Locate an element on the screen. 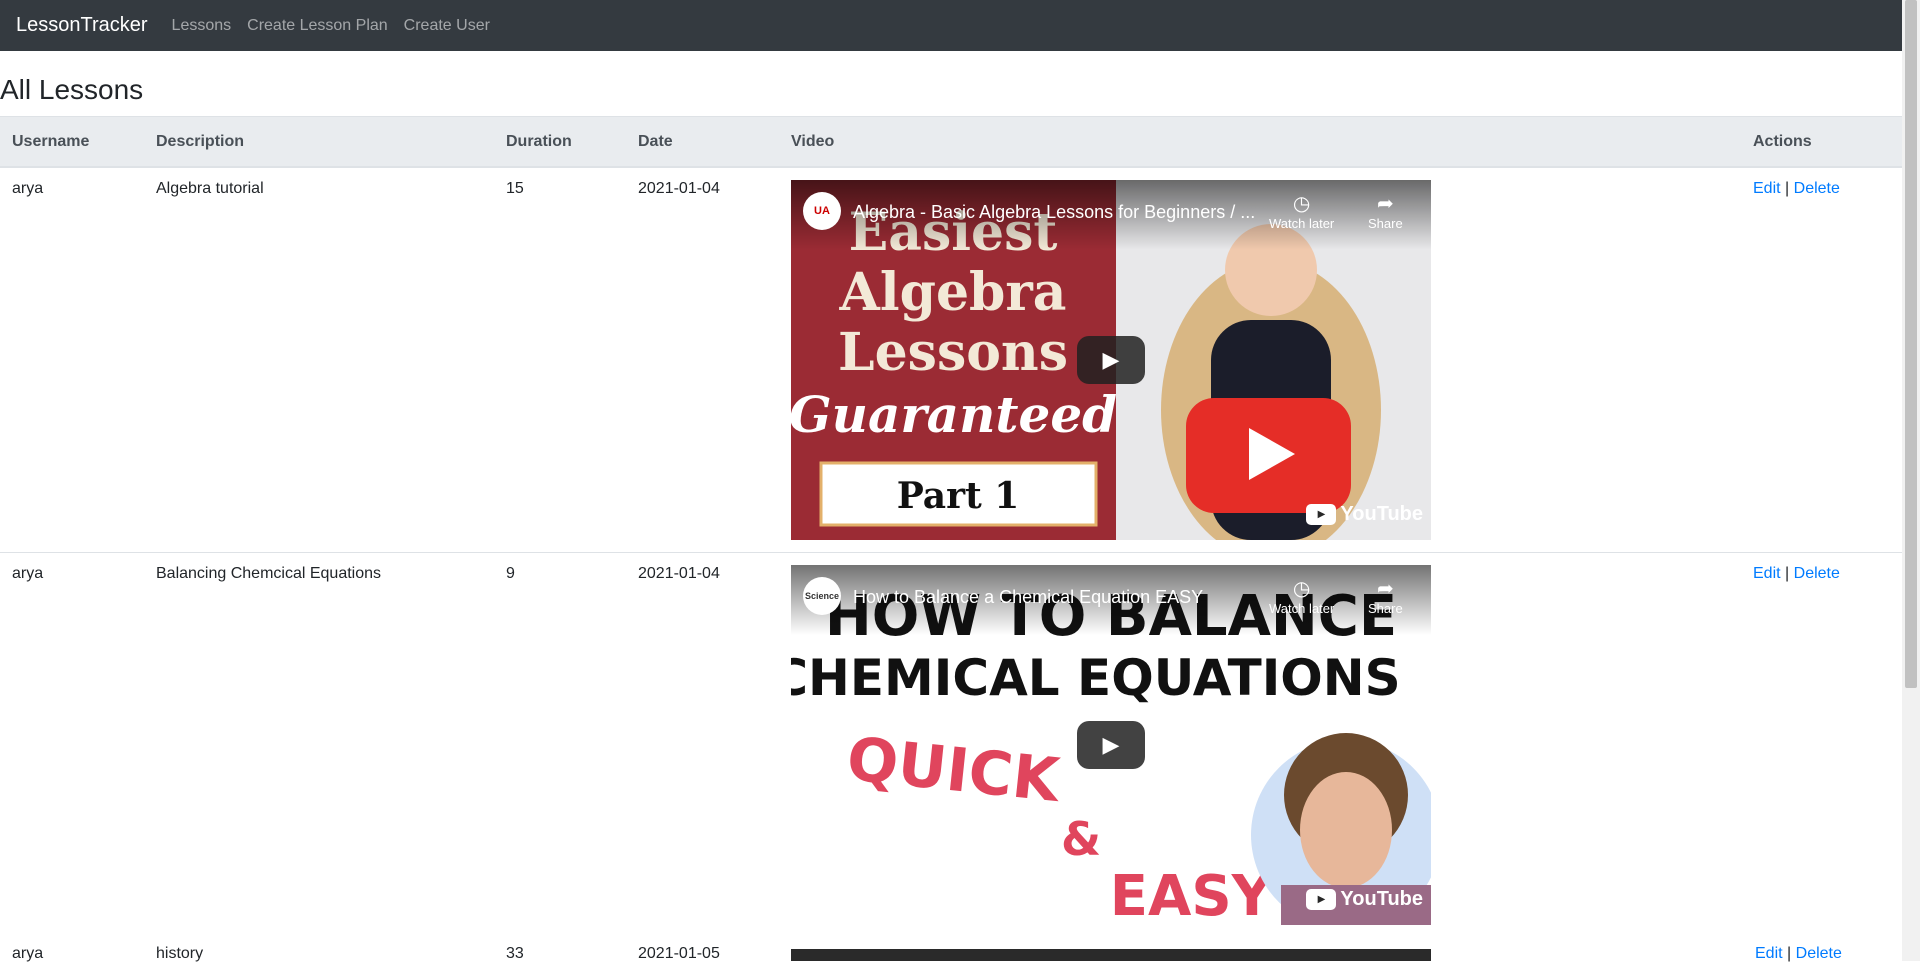 This screenshot has width=1920, height=963. thumb-line-4: & is located at coordinates (1081, 839).